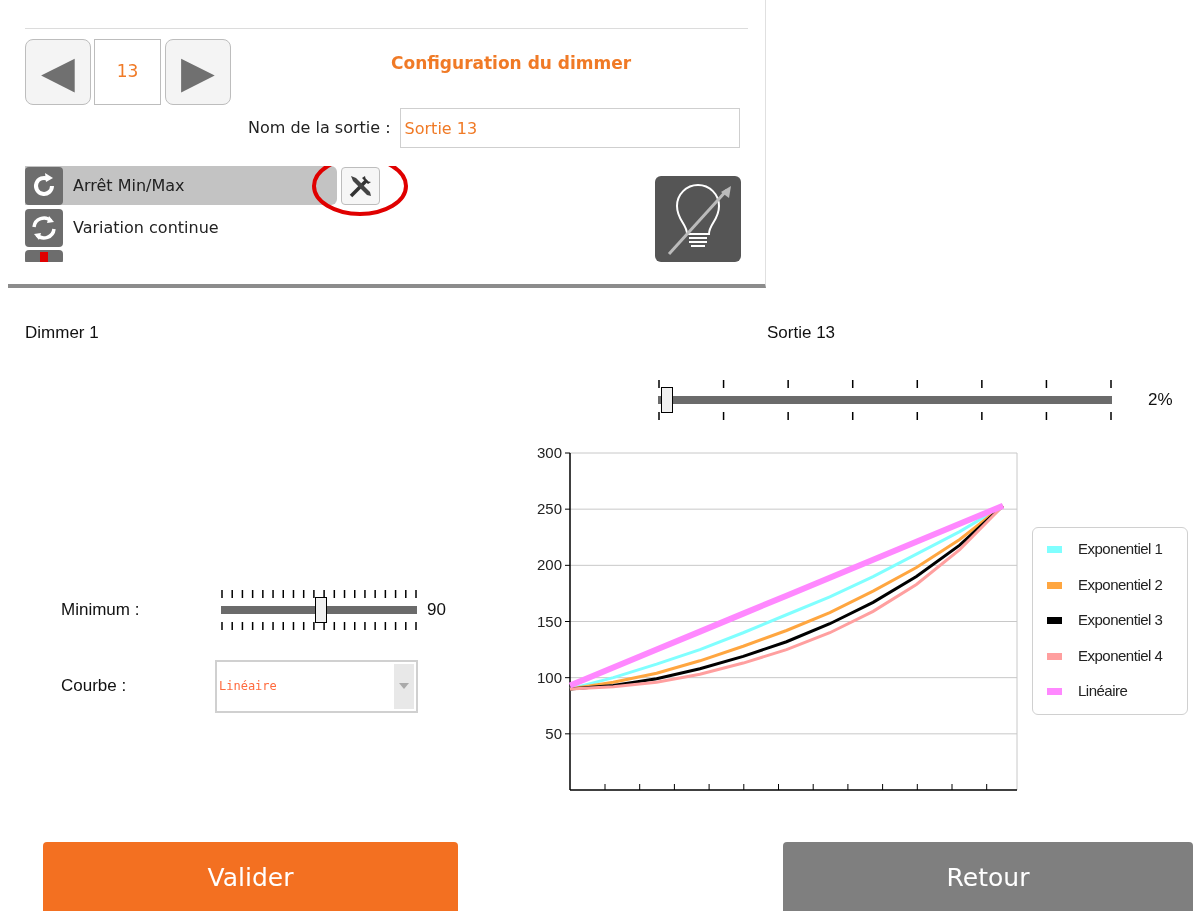 The width and height of the screenshot is (1193, 911). What do you see at coordinates (1120, 584) in the screenshot?
I see `legend-label: Exponentiel 2` at bounding box center [1120, 584].